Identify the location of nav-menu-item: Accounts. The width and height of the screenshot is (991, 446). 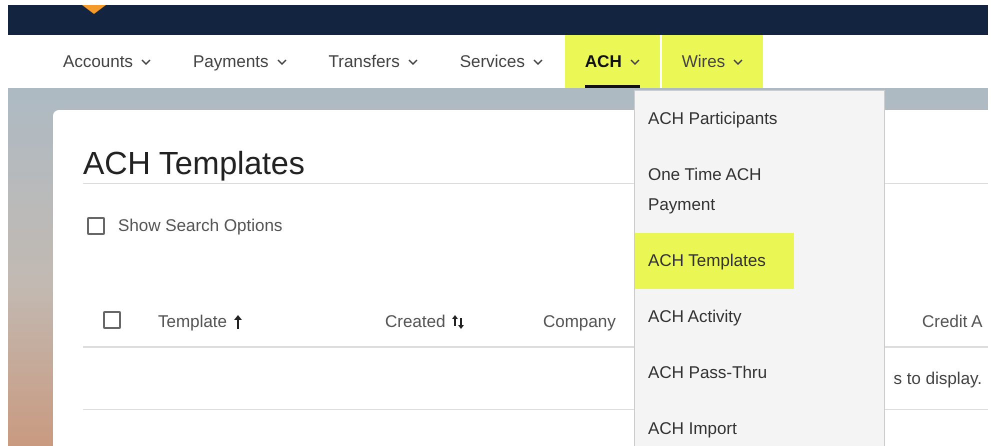
(107, 61).